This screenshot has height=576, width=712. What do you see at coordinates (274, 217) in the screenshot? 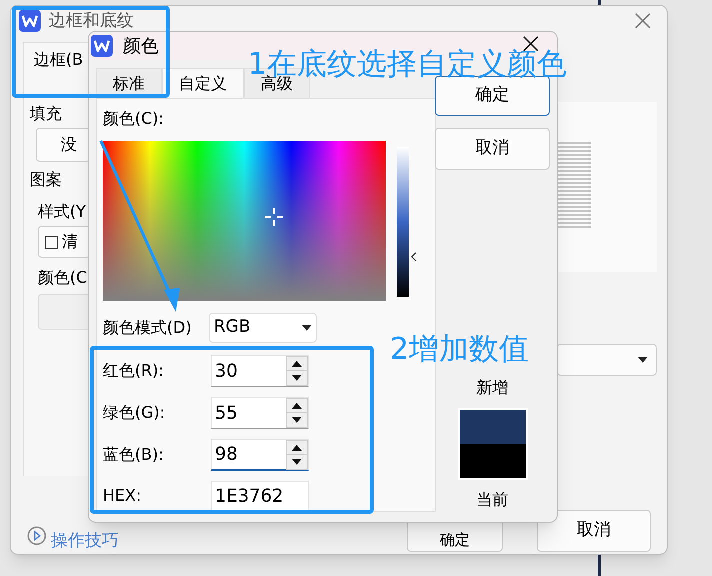
I see `crosshair-icon` at bounding box center [274, 217].